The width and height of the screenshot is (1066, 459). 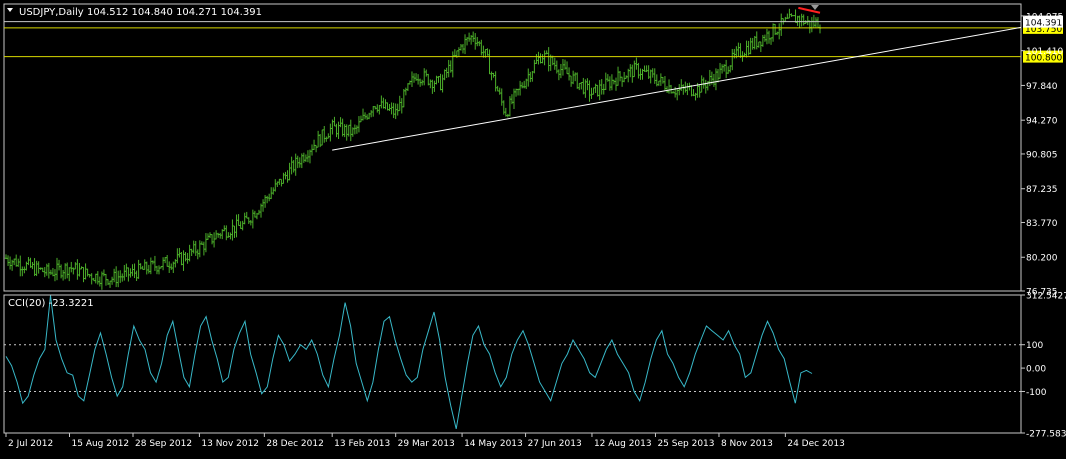 I want to click on red-trendline, so click(x=809, y=10).